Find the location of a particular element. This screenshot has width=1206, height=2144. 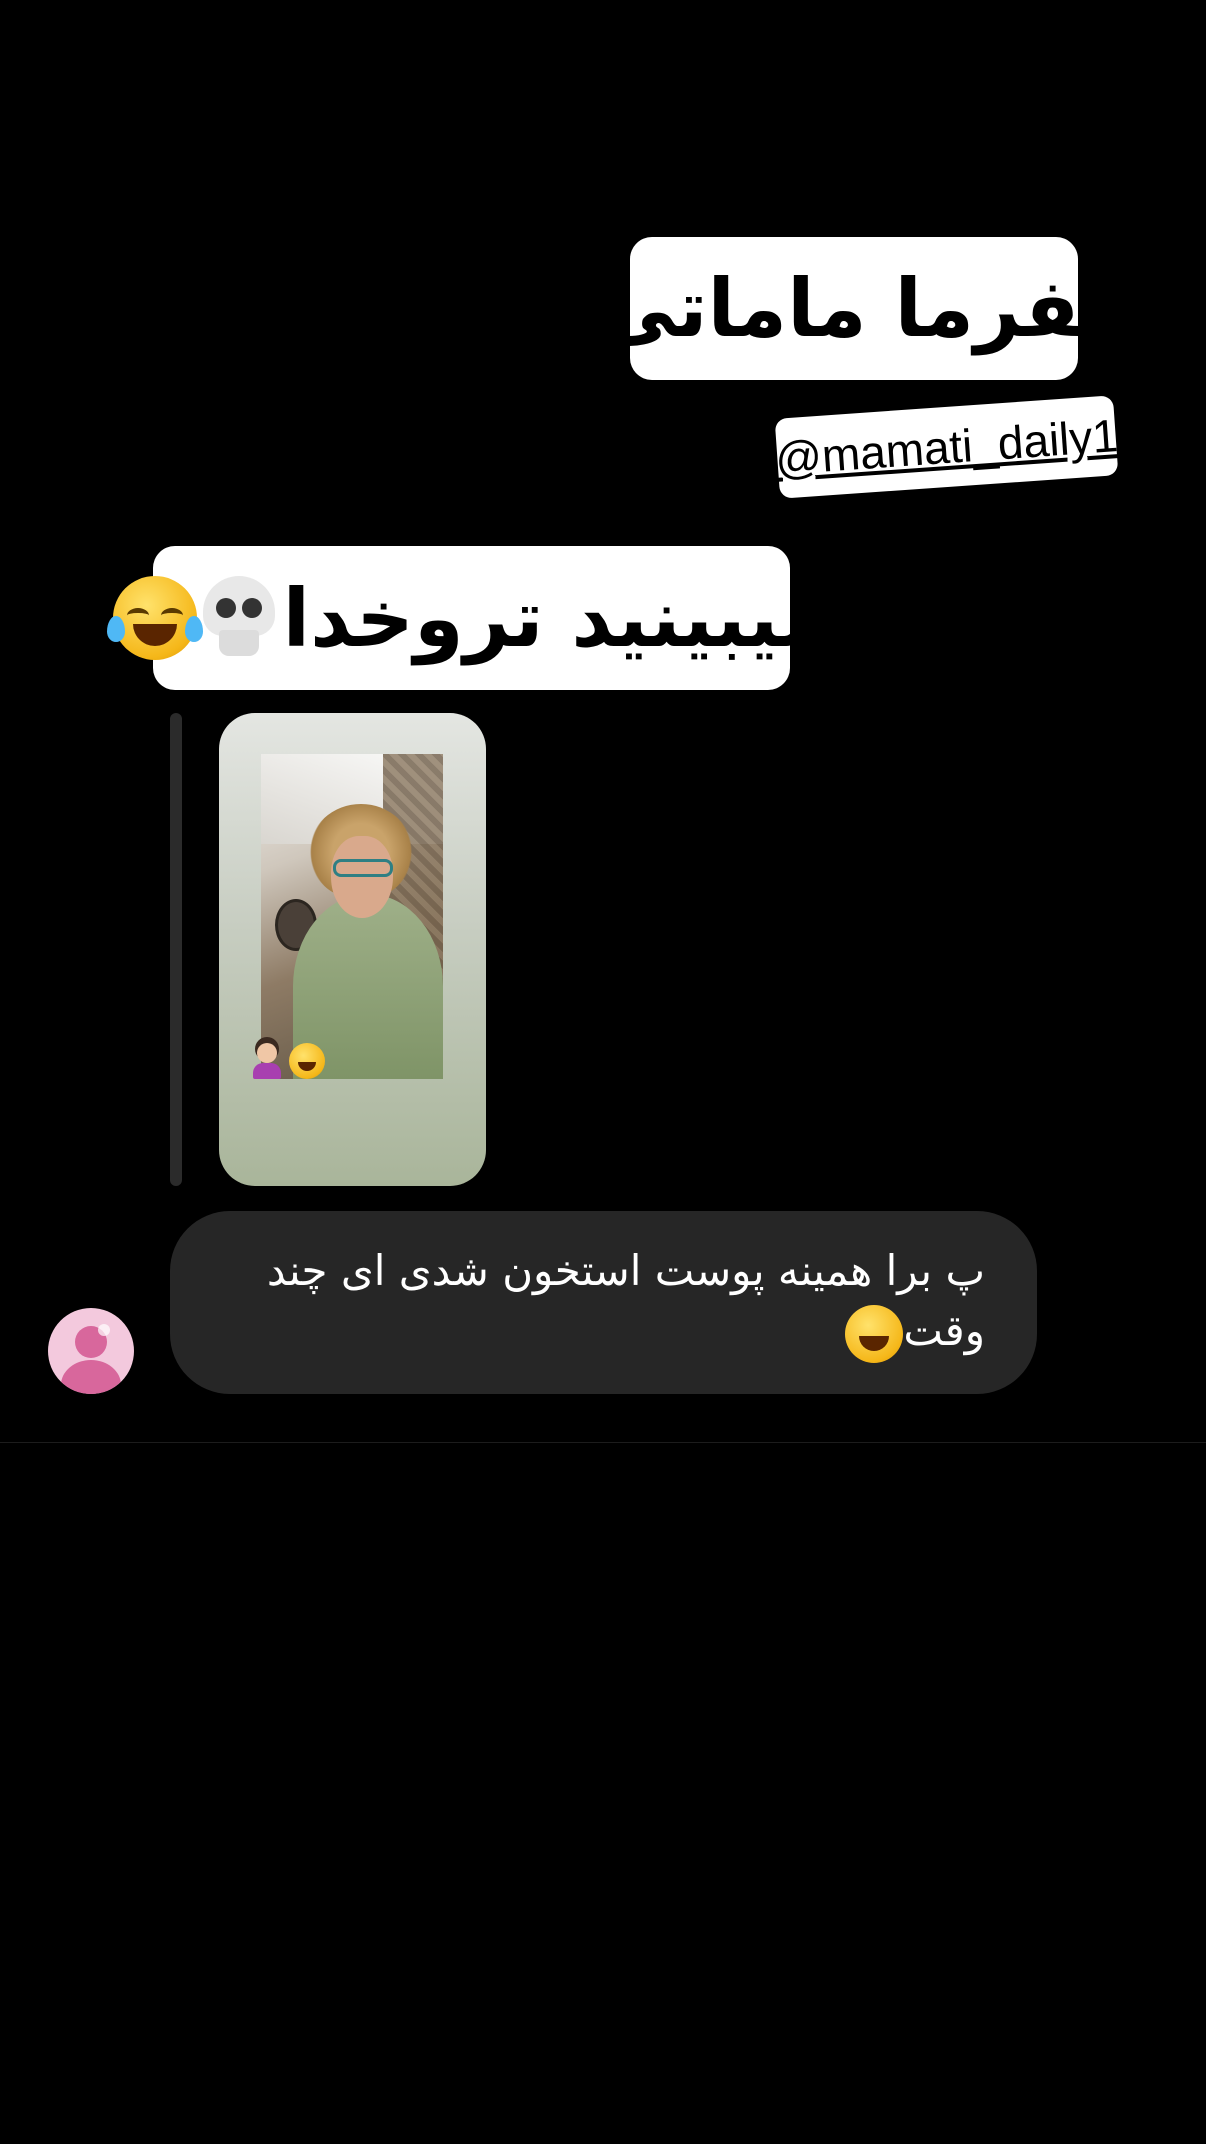

caption-sticker-text: میبینید تروخدا is located at coordinates (556, 618).